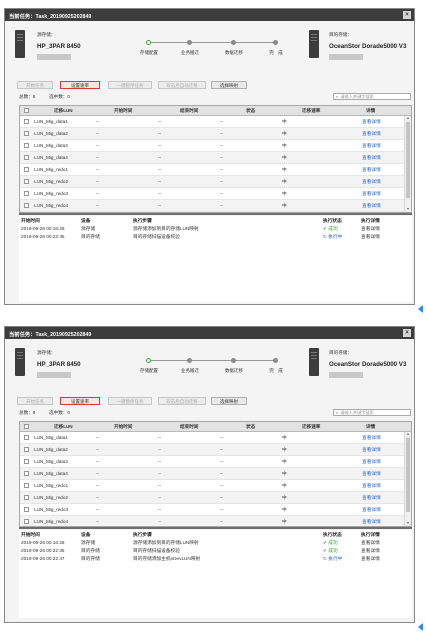 This screenshot has height=635, width=426. Describe the element at coordinates (212, 42) in the screenshot. I see `progress-track` at that location.